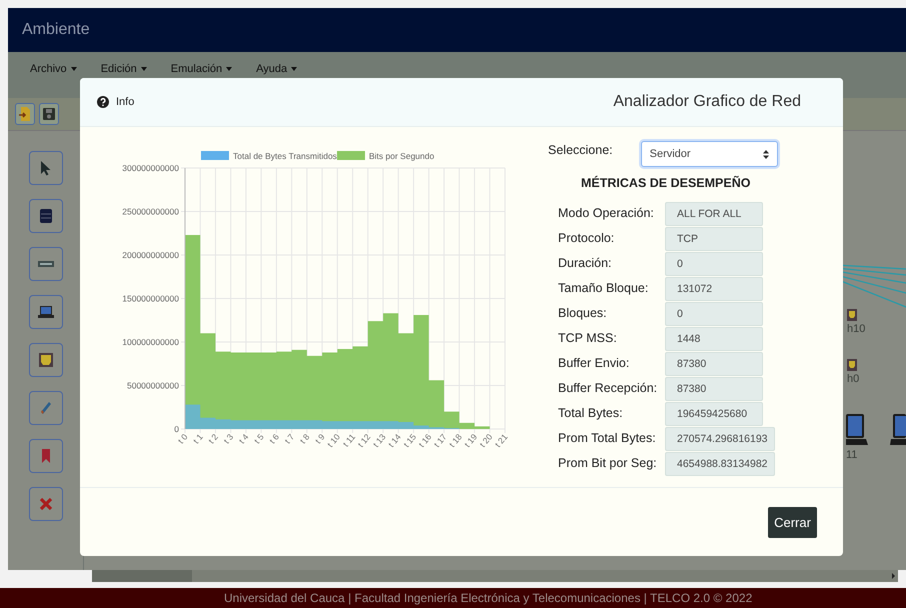 This screenshot has width=906, height=608. I want to click on axis-tick-label: t 5, so click(259, 439).